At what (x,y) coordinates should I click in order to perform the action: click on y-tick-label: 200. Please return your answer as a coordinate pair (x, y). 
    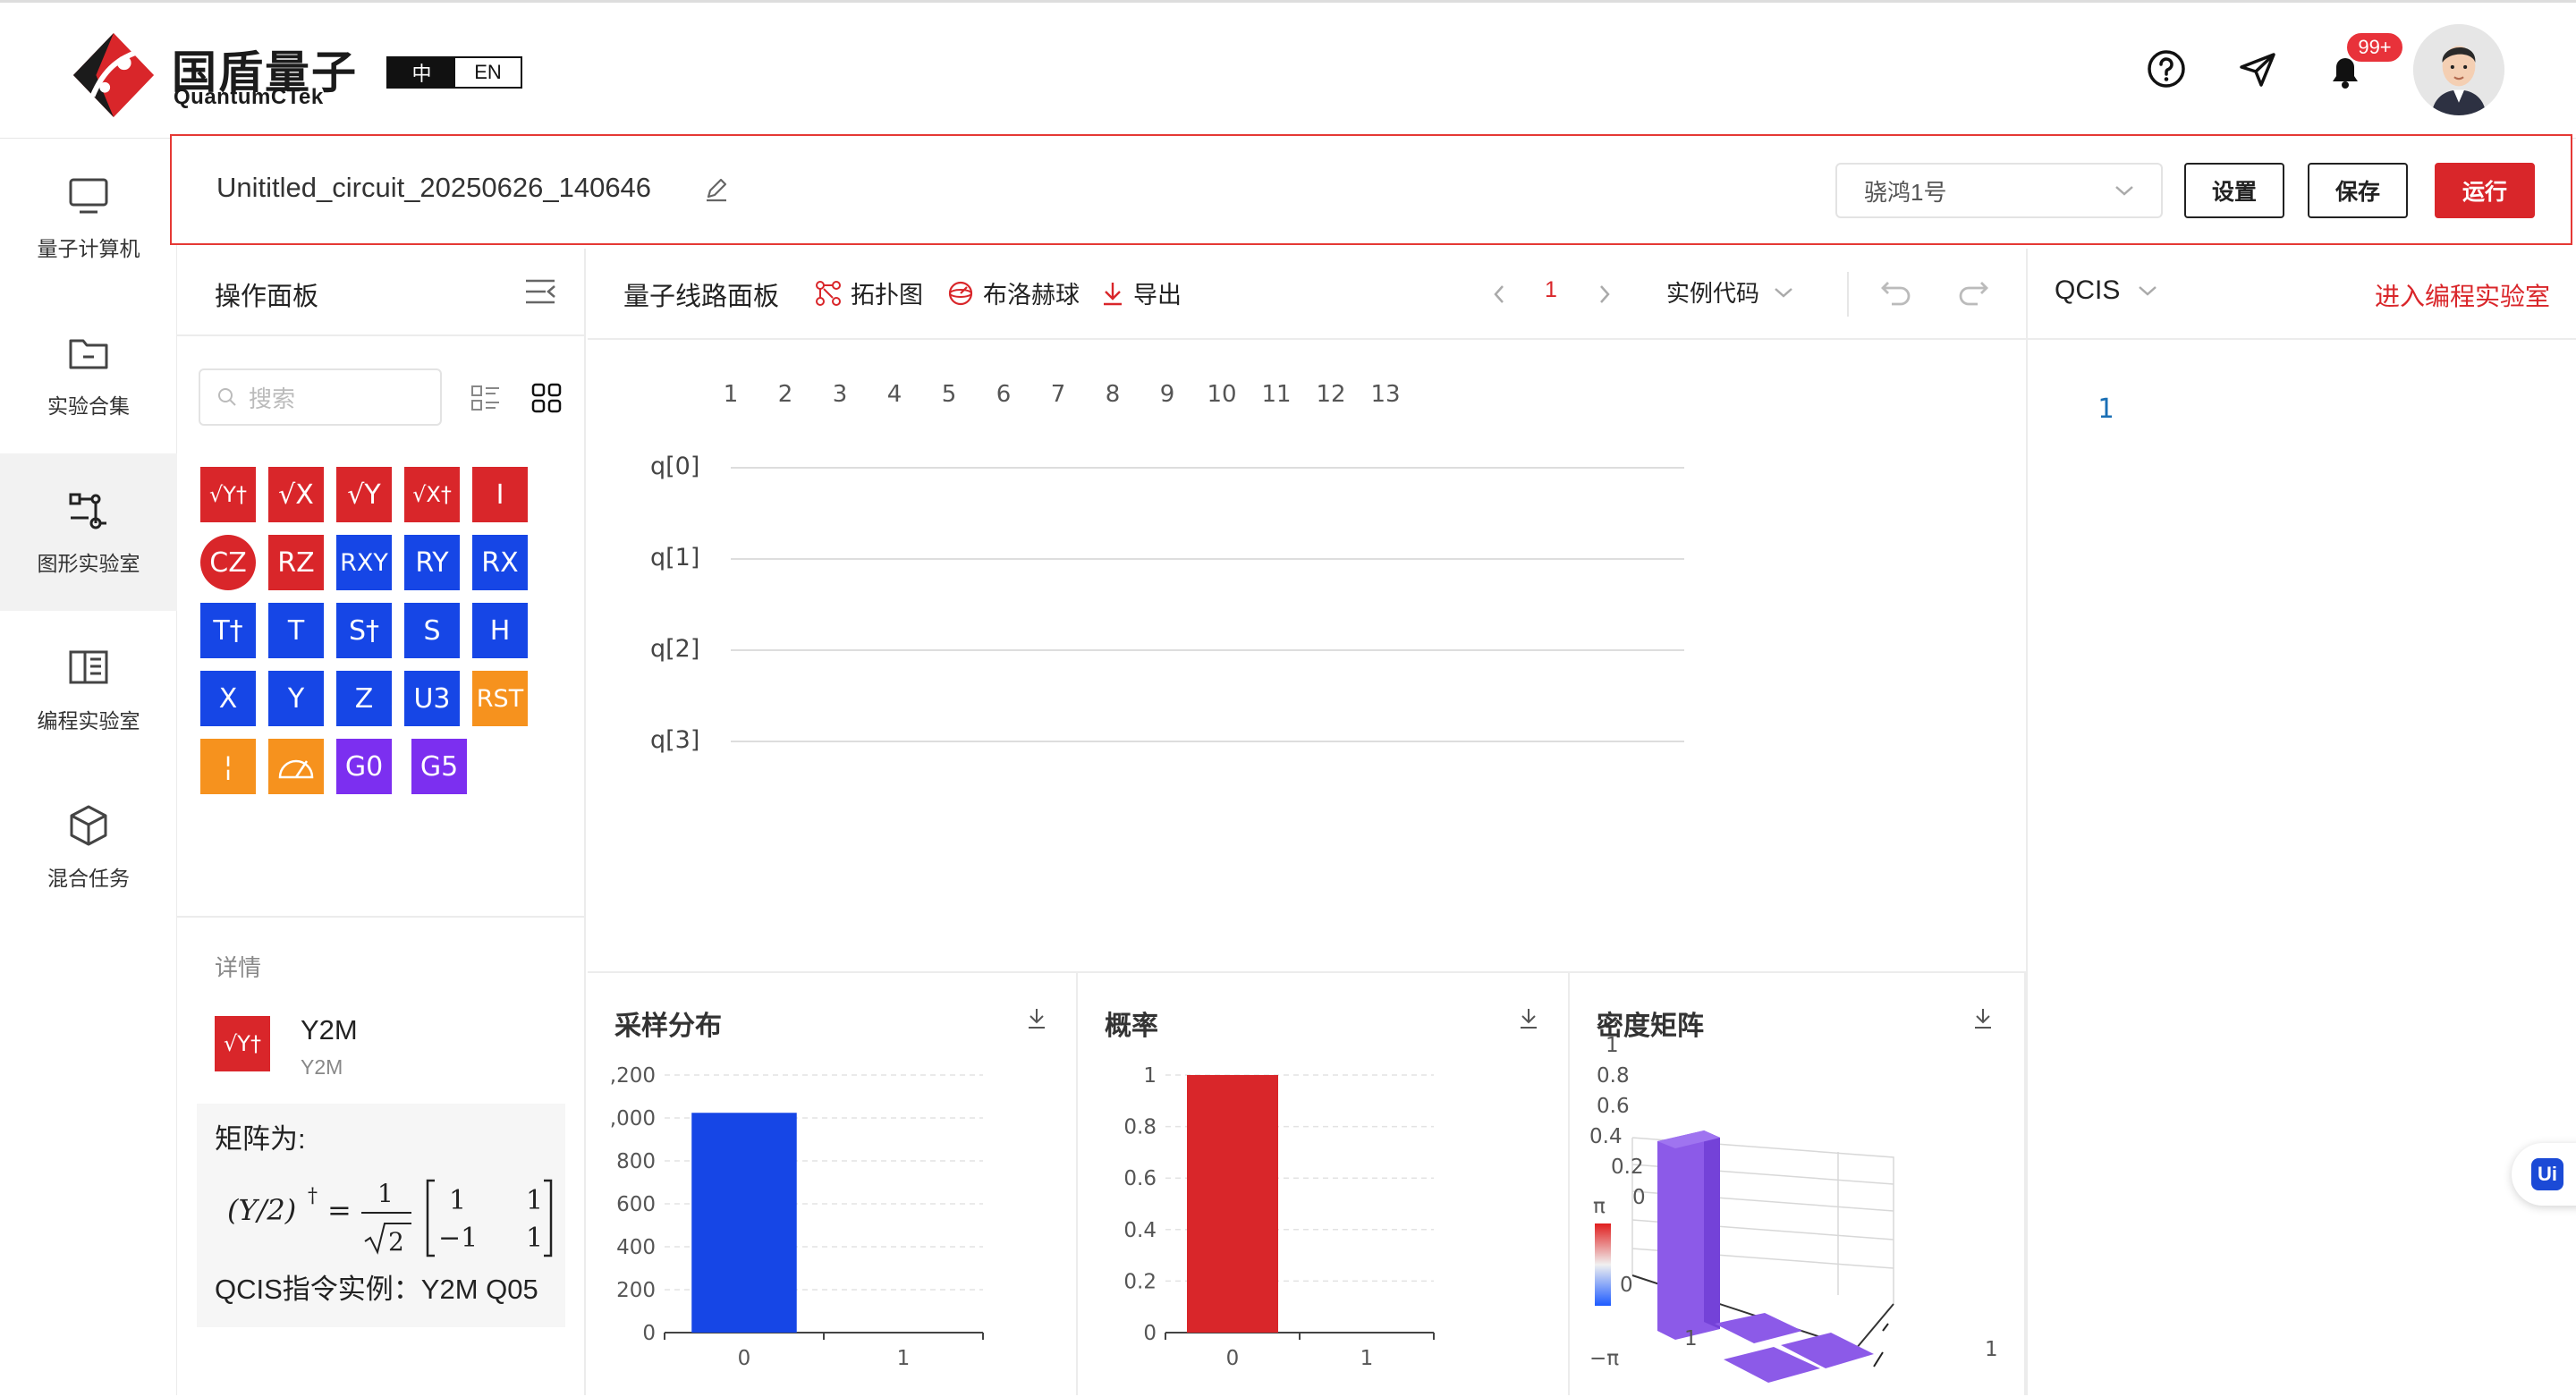
    Looking at the image, I should click on (636, 1290).